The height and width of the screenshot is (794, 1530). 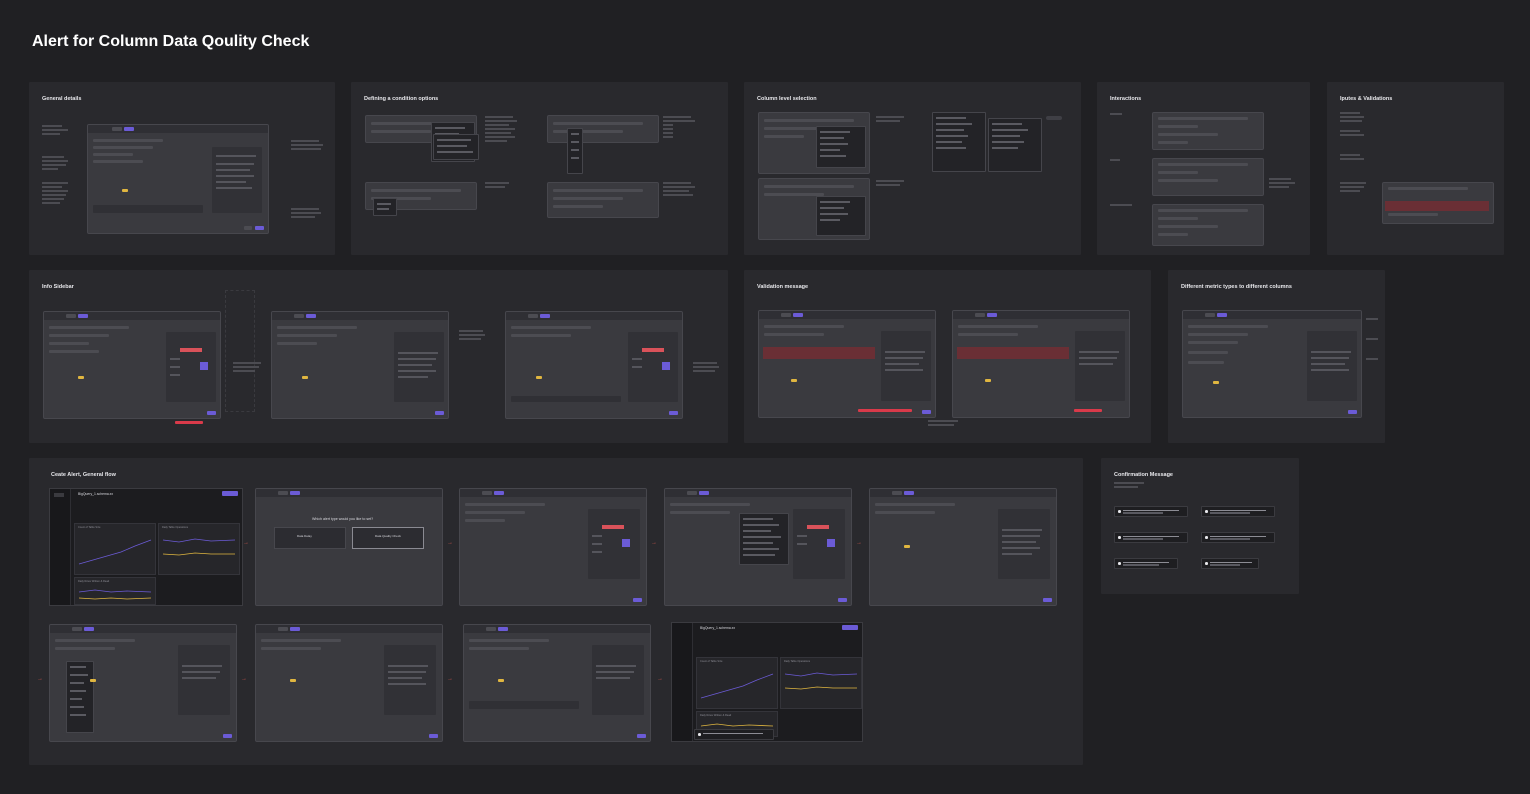 I want to click on option-data-delay: Data Delay, so click(x=310, y=538).